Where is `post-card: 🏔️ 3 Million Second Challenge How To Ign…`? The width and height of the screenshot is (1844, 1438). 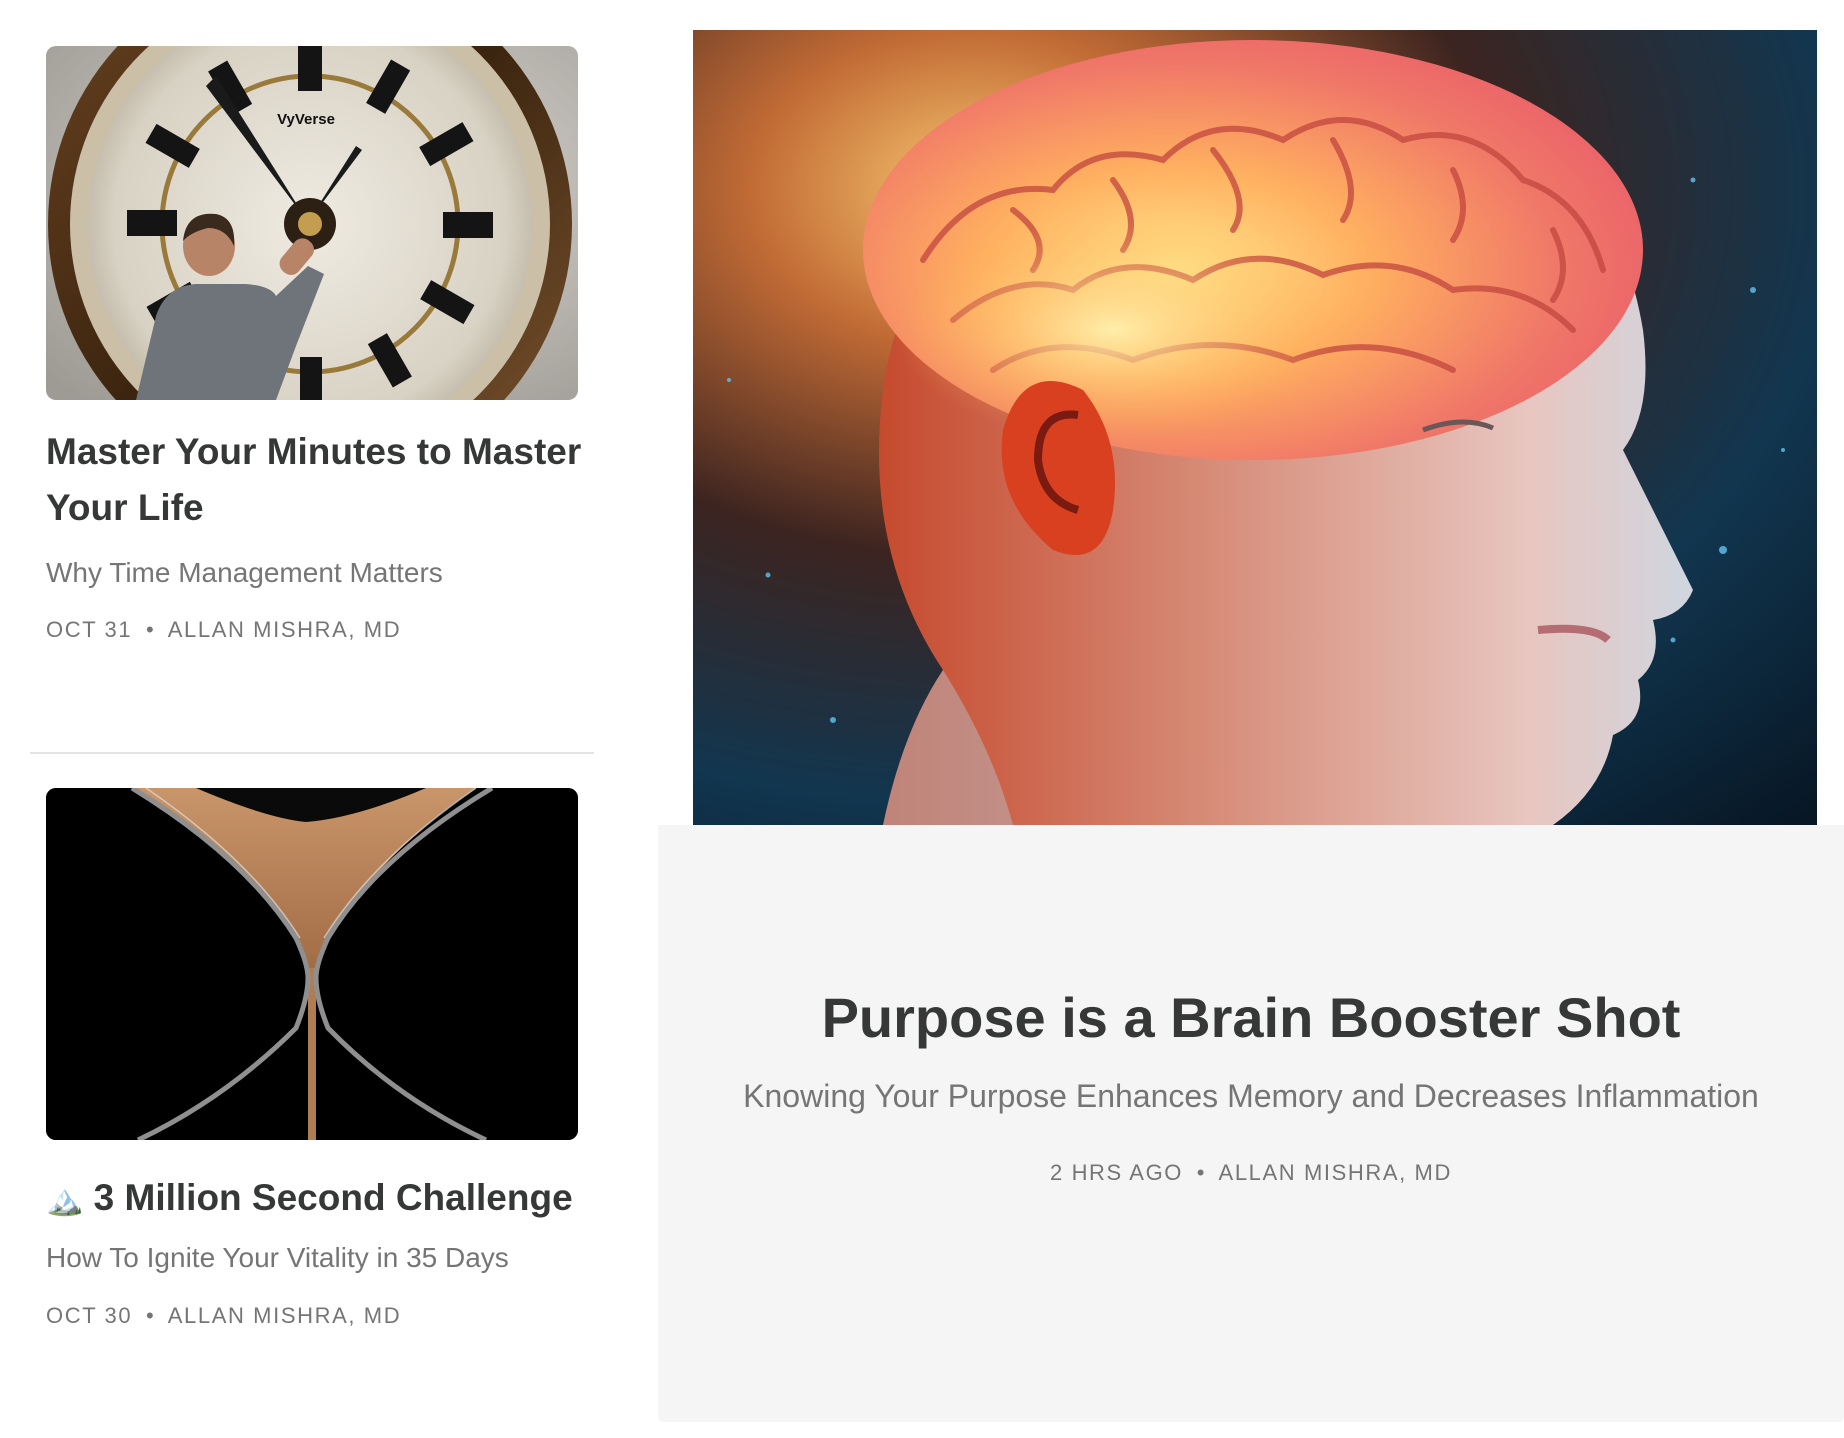 post-card: 🏔️ 3 Million Second Challenge How To Ign… is located at coordinates (312, 1068).